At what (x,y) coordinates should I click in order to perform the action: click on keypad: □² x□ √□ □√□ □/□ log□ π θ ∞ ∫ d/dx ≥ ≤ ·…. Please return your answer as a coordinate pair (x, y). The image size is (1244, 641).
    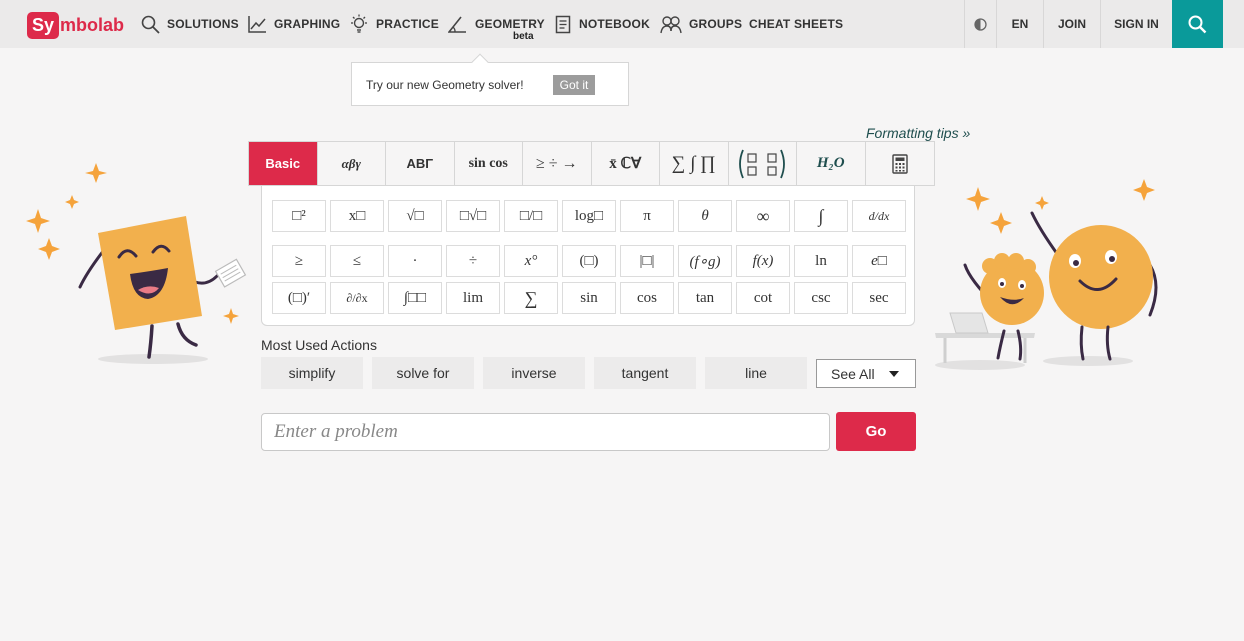
    Looking at the image, I should click on (588, 256).